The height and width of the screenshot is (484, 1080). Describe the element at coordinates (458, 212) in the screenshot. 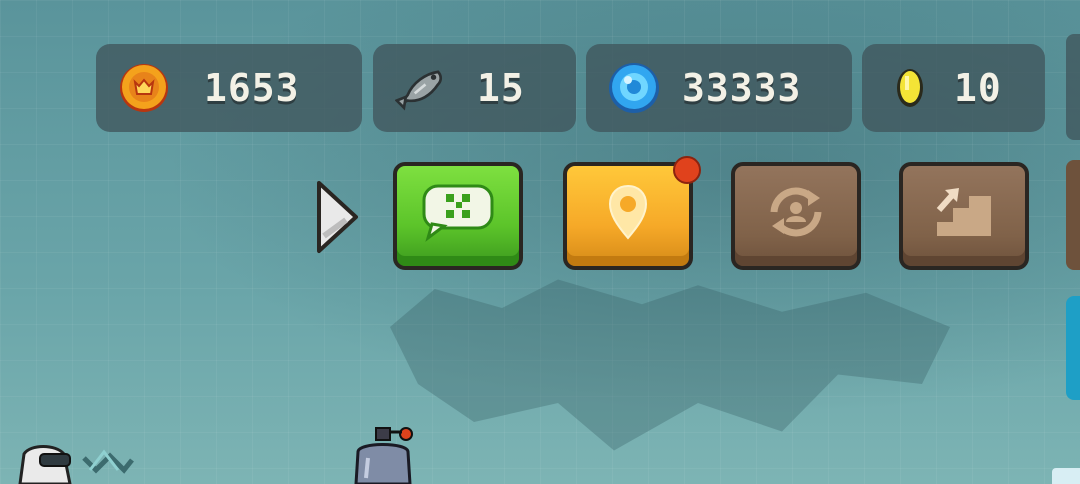

I see `qr-chat-icon` at that location.